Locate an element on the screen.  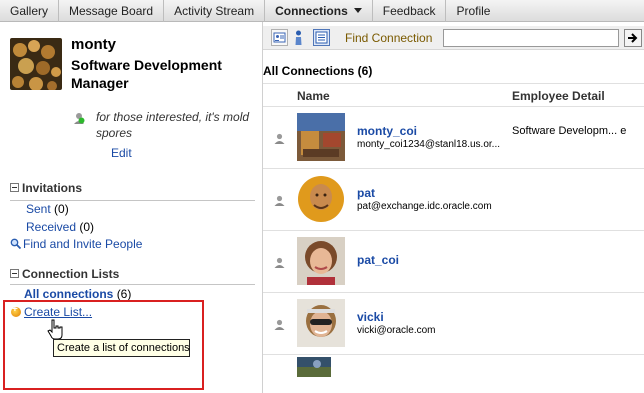
all-connections-label: All connections is located at coordinates (69, 294).